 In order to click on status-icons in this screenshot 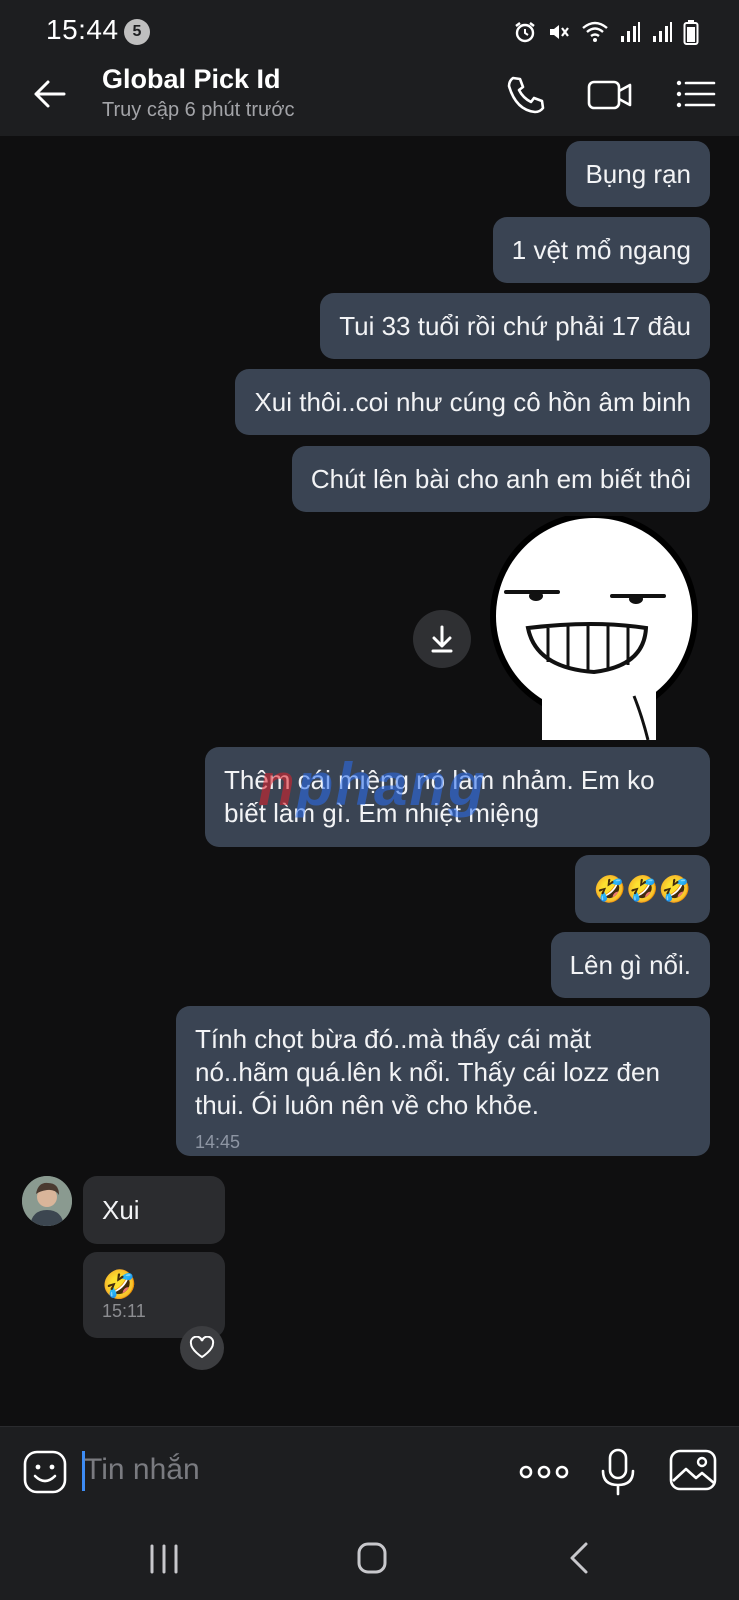, I will do `click(606, 32)`.